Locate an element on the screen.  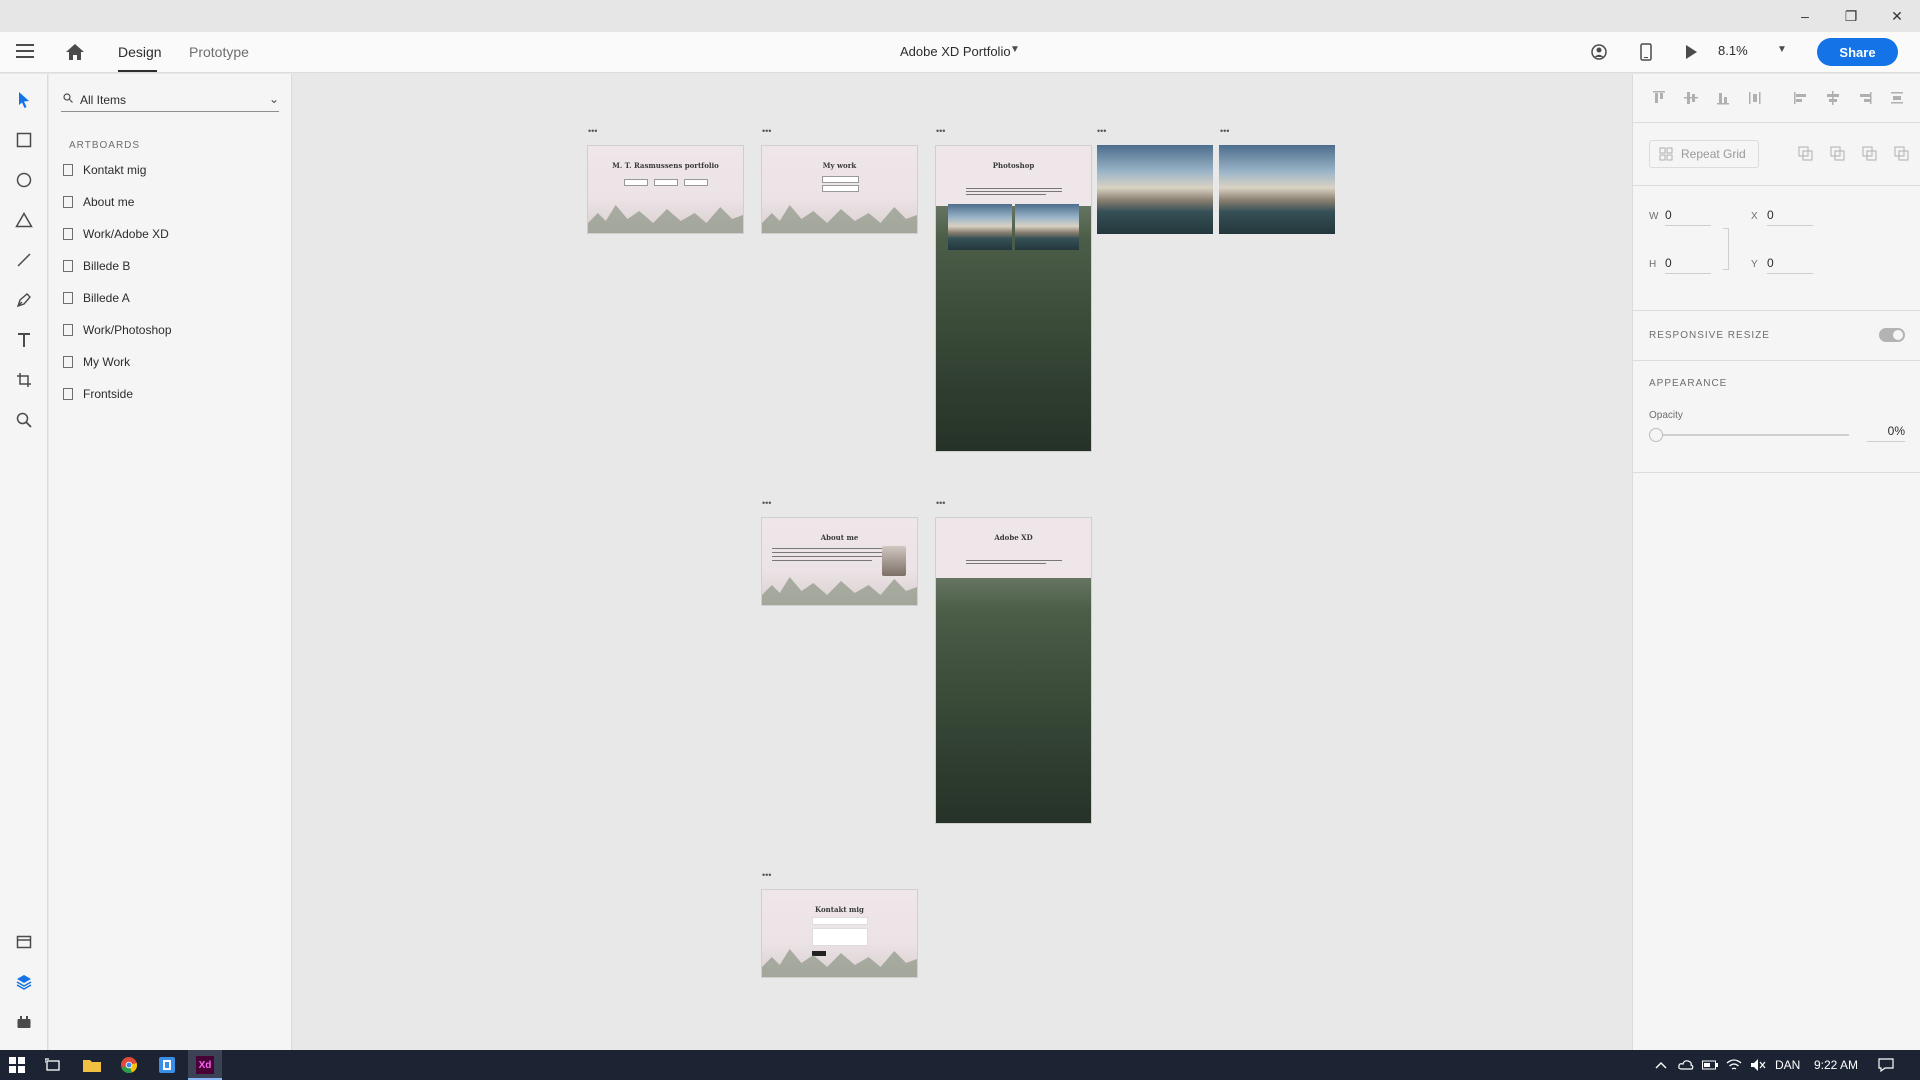
layer-item-my-work: My Work is located at coordinates (168, 362).